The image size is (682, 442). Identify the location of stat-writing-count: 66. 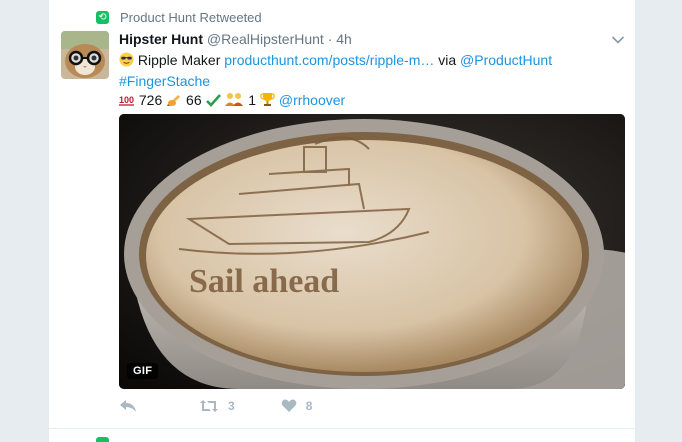
(194, 100).